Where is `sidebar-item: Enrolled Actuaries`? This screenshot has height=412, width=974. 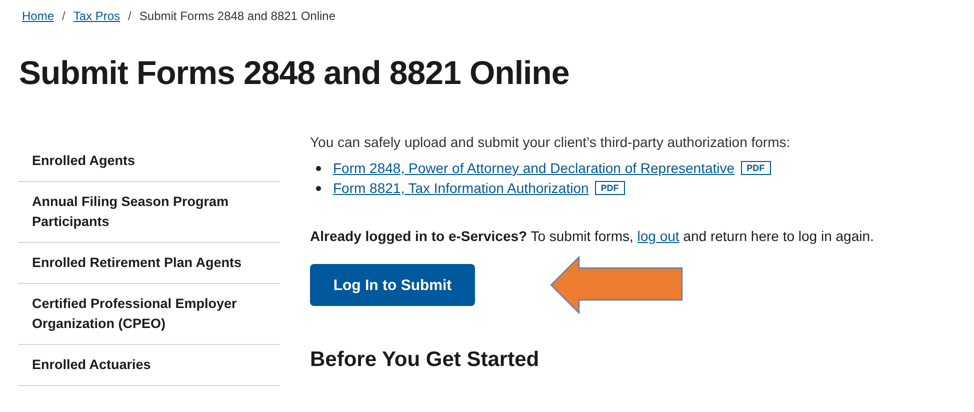 sidebar-item: Enrolled Actuaries is located at coordinates (91, 365).